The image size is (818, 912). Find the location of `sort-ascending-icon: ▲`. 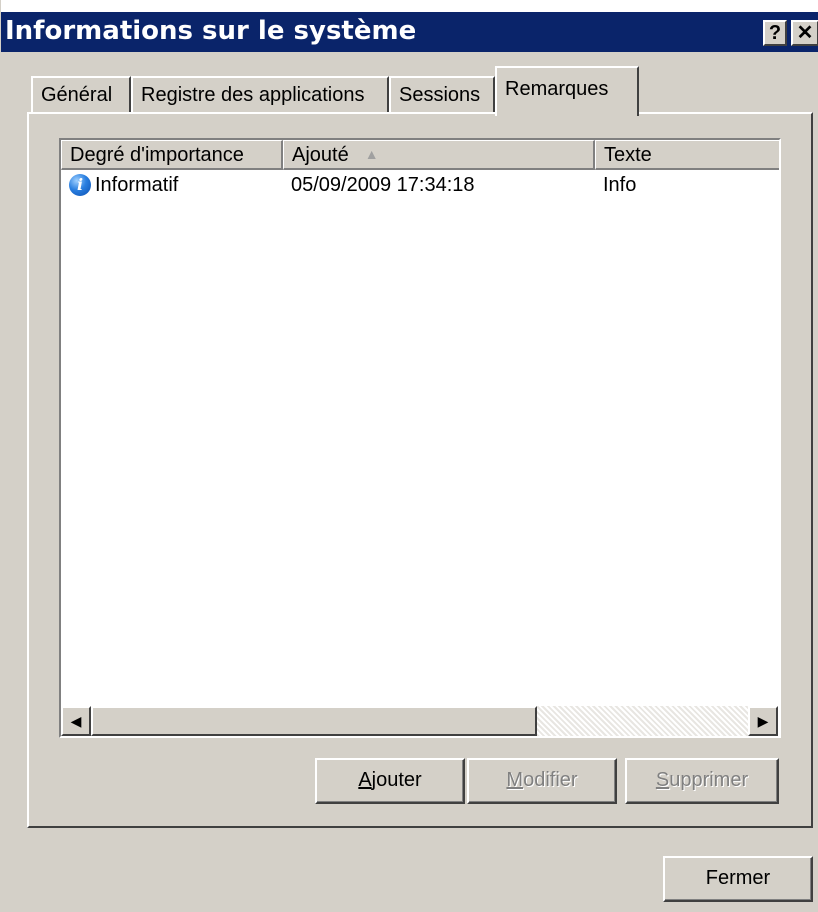

sort-ascending-icon: ▲ is located at coordinates (371, 154).